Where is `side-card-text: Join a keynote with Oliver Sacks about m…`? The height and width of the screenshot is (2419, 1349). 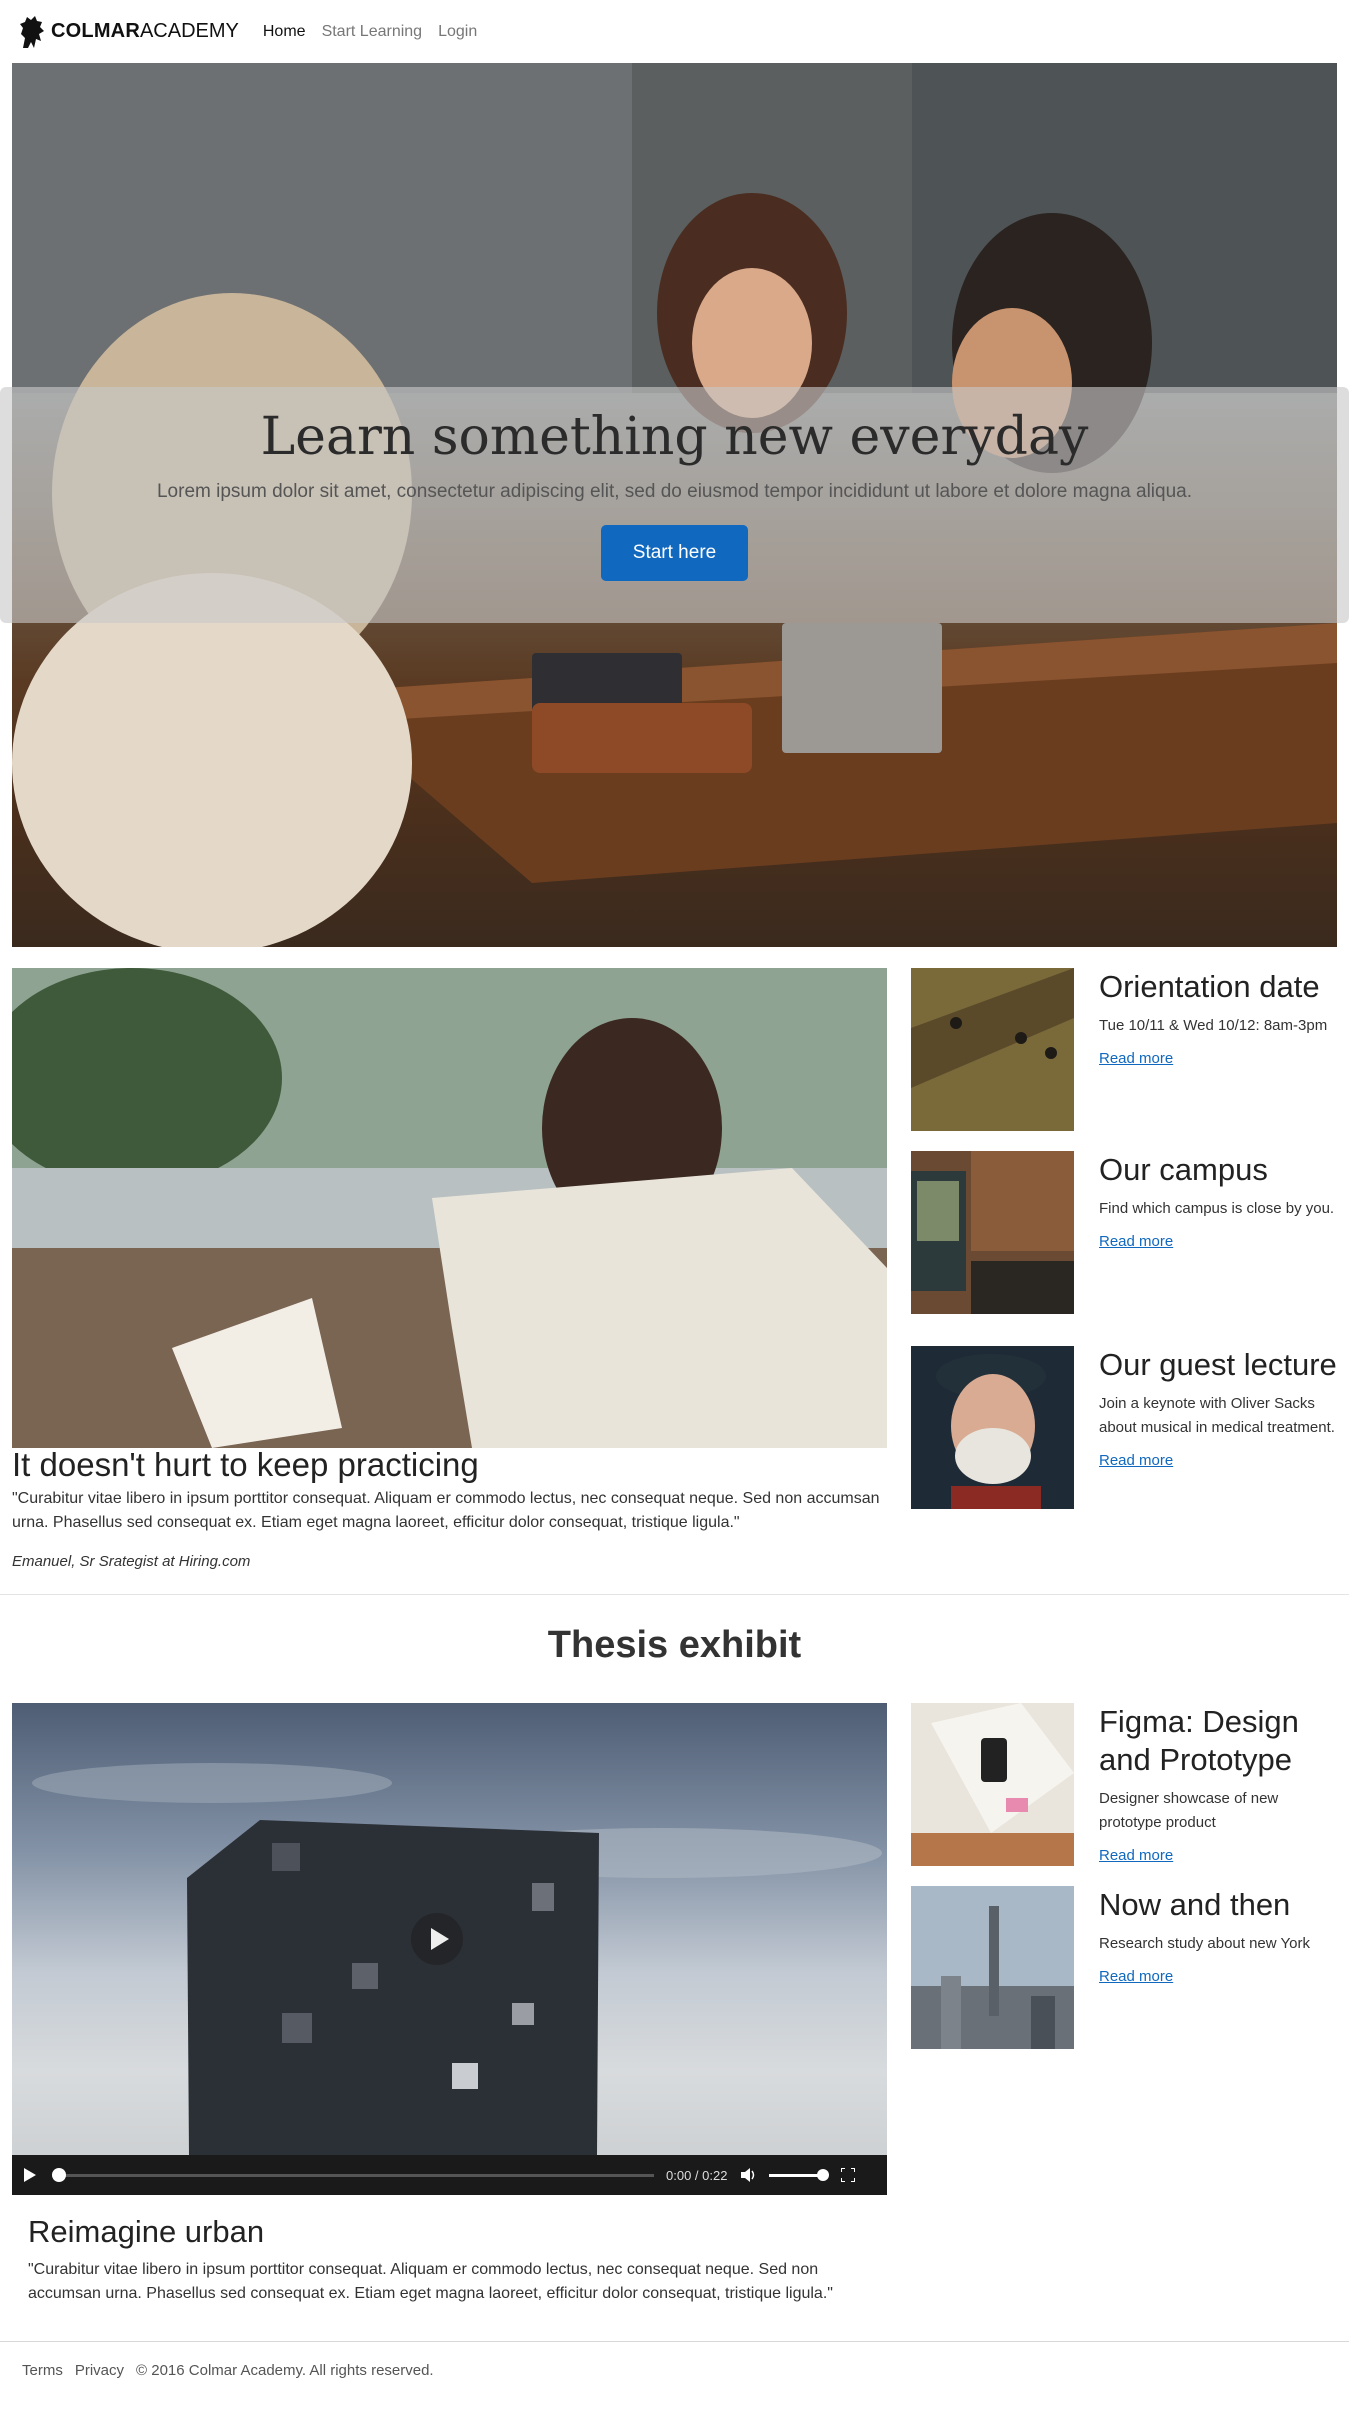 side-card-text: Join a keynote with Oliver Sacks about m… is located at coordinates (1217, 1415).